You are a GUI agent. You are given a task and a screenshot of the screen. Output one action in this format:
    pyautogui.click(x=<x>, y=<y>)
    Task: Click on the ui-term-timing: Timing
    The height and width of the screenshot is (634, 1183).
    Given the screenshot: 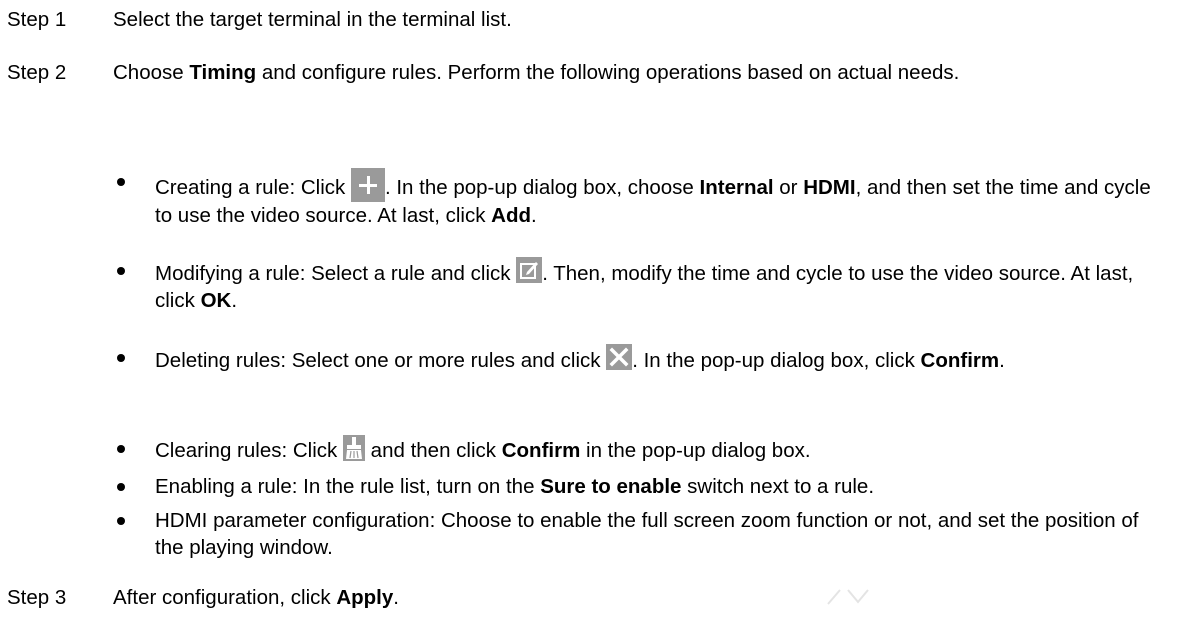 What is the action you would take?
    pyautogui.click(x=223, y=72)
    